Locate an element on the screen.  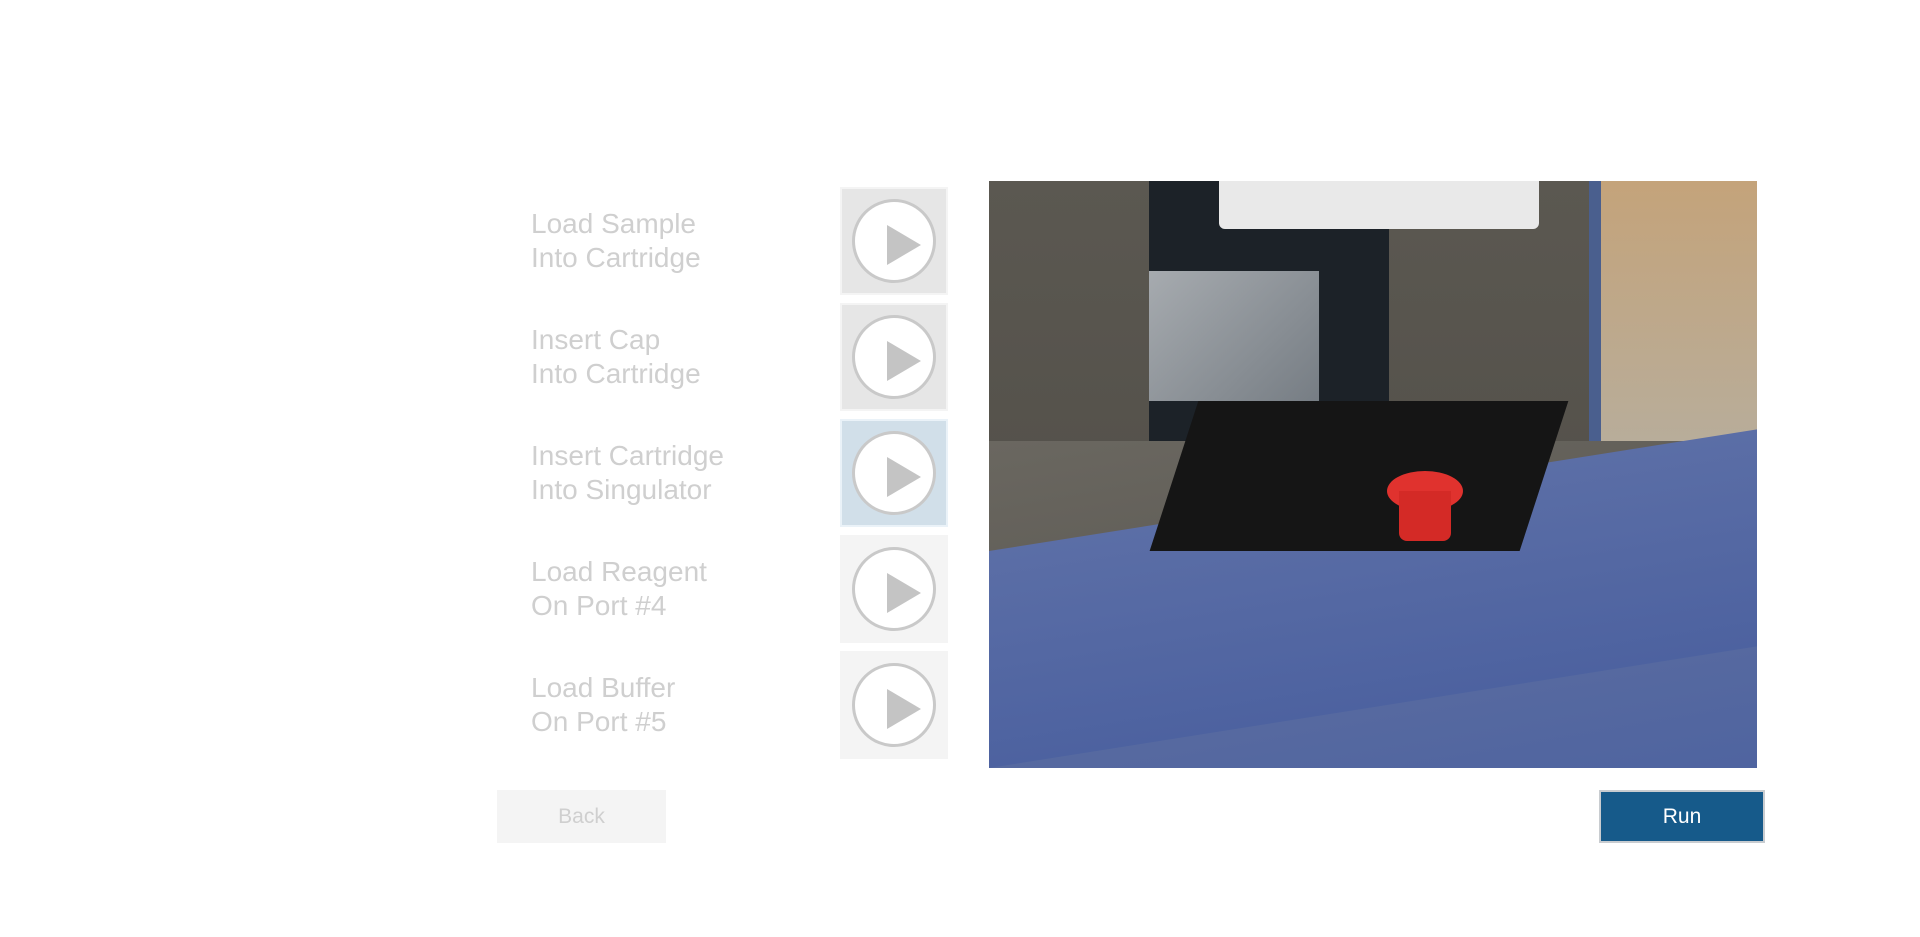
step-label-line2: On Port #4 is located at coordinates (599, 605).